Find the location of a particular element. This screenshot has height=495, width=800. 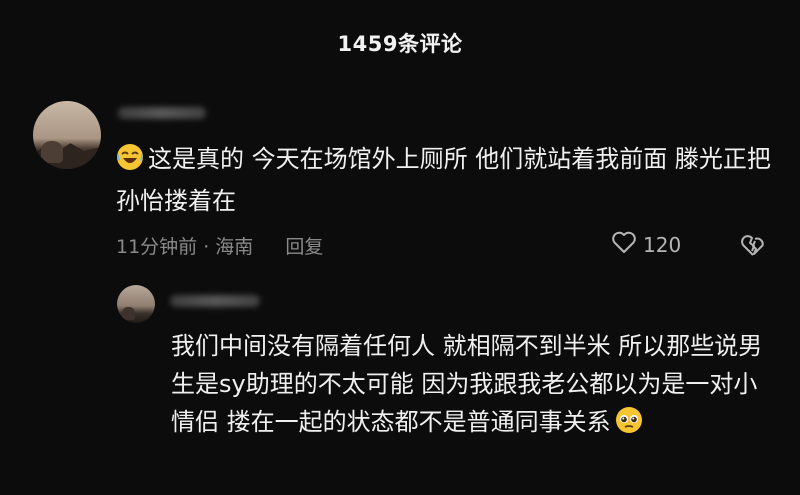

commenter-avatar is located at coordinates (67, 135).